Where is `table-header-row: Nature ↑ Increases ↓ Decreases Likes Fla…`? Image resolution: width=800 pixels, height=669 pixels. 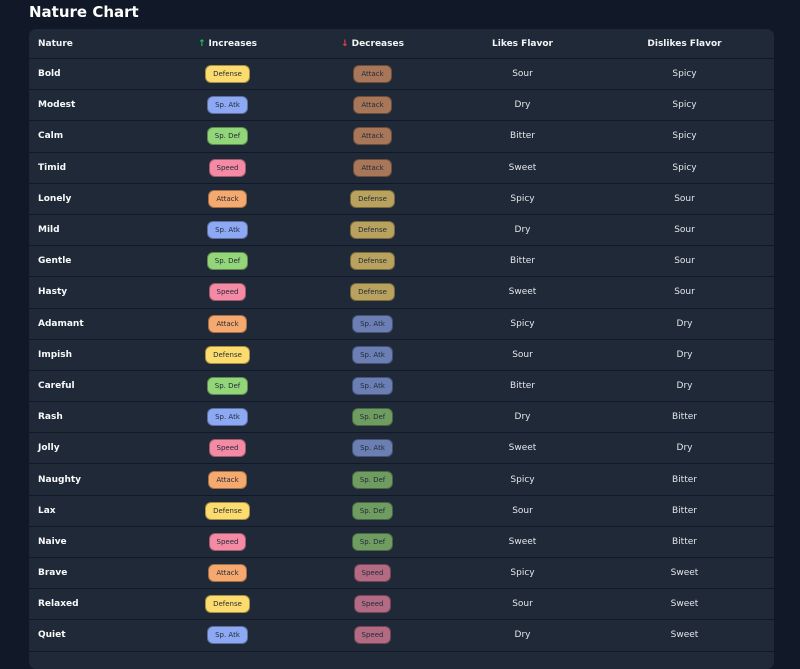
table-header-row: Nature ↑ Increases ↓ Decreases Likes Fla… is located at coordinates (401, 44).